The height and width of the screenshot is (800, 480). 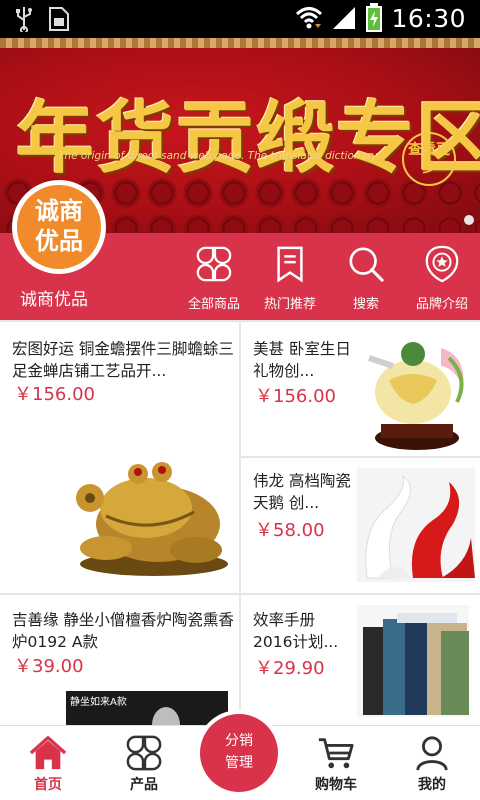 I want to click on nav-brand-intro-label: 品牌介绍, so click(x=441, y=304).